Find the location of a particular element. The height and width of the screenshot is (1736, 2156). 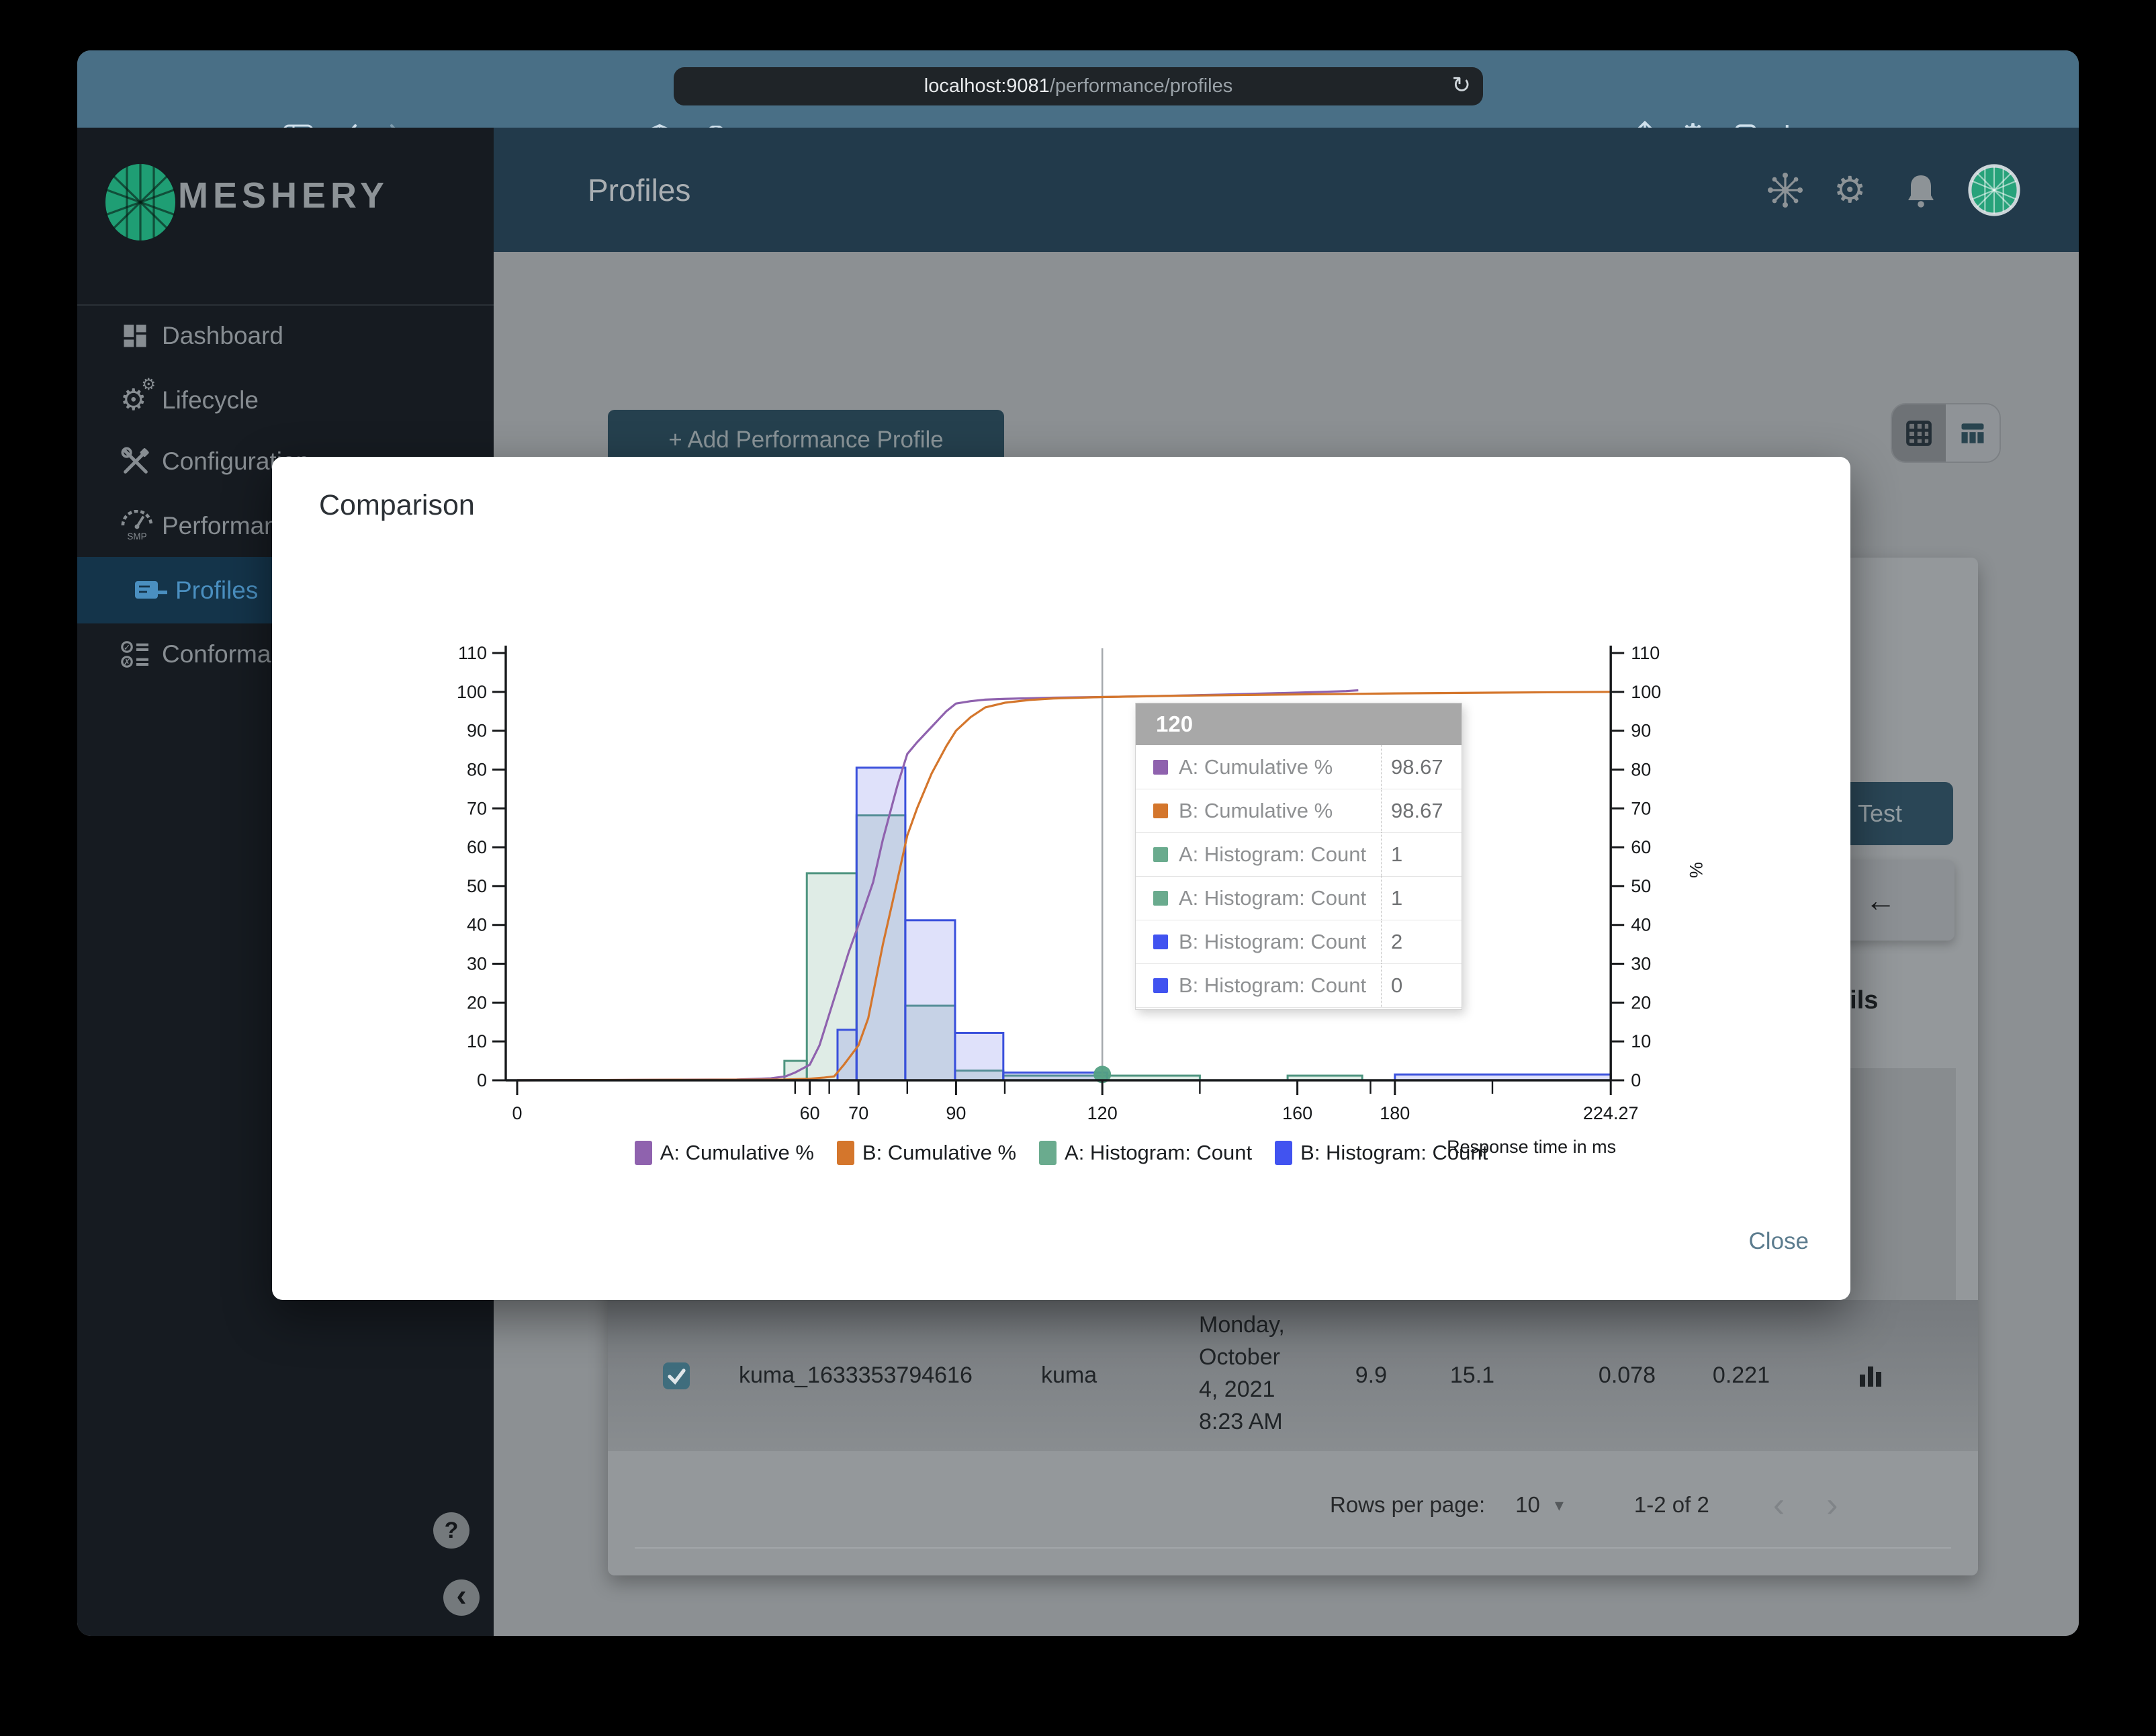

notifications-bell-icon is located at coordinates (1921, 190).